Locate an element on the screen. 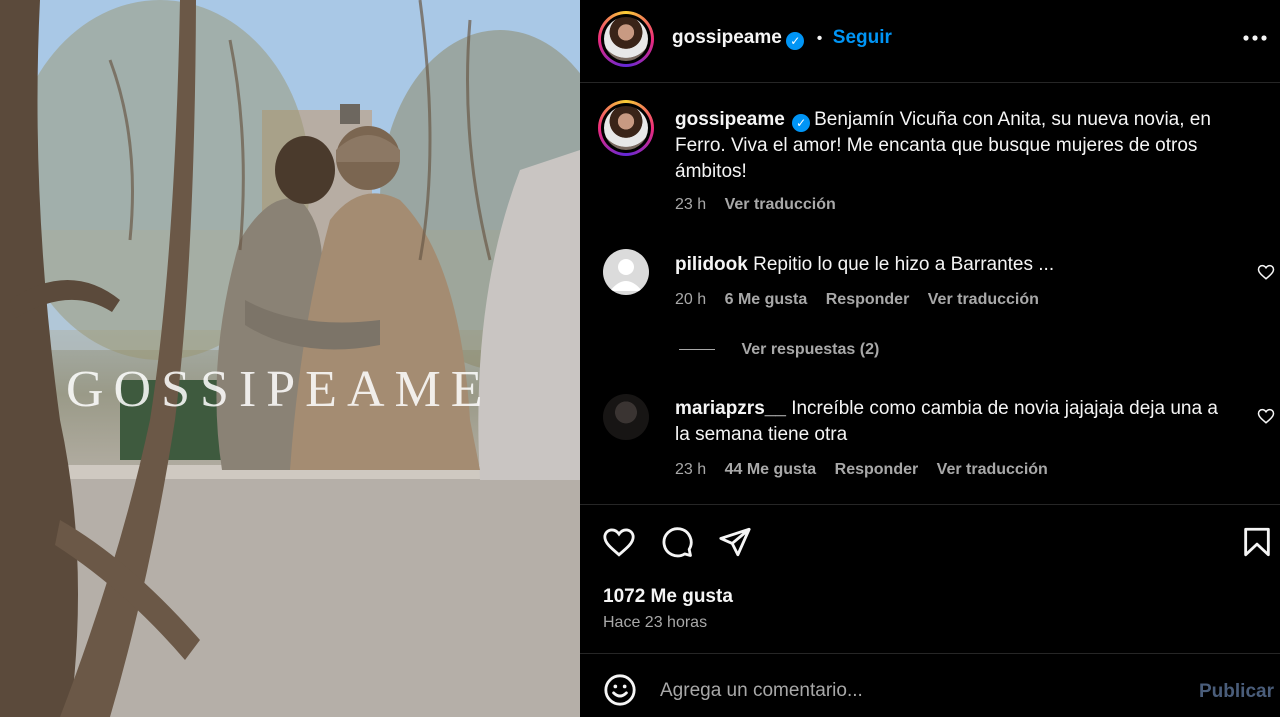 Image resolution: width=1280 pixels, height=717 pixels. more-options-icon is located at coordinates (1255, 38).